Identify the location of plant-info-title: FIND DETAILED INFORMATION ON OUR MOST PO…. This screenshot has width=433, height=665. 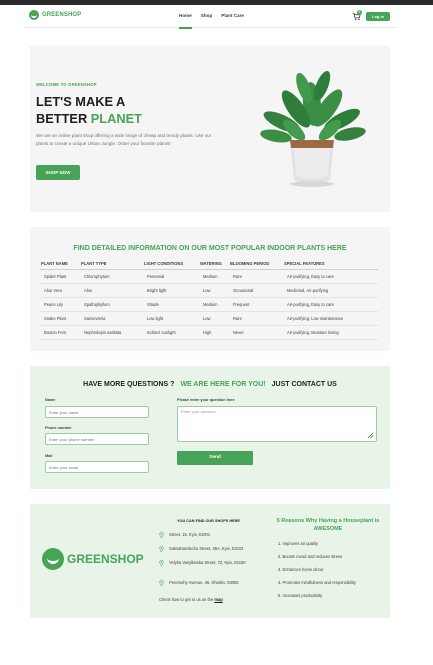
(210, 248).